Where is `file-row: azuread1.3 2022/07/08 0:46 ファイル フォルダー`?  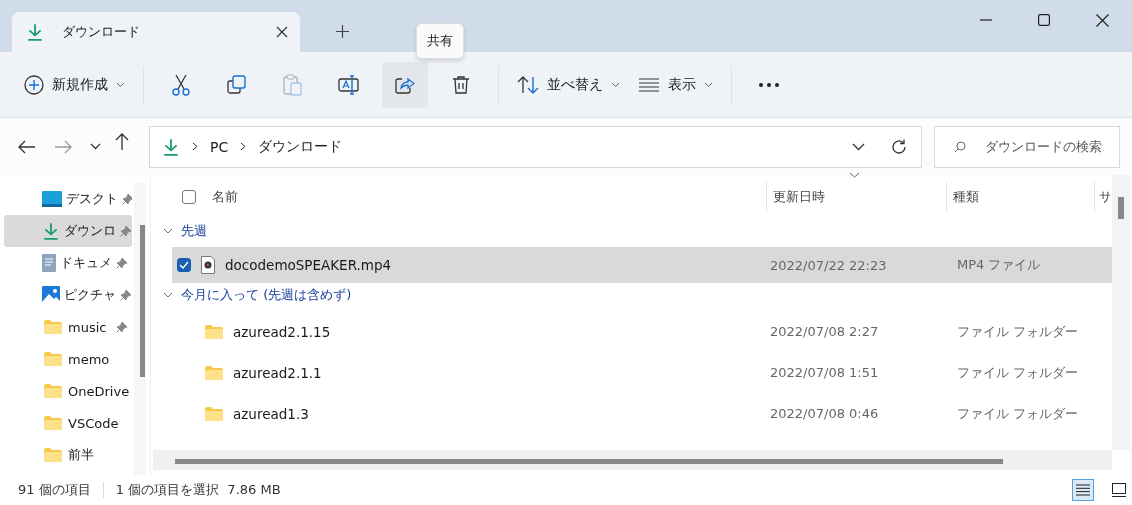
file-row: azuread1.3 2022/07/08 0:46 ファイル フォルダー is located at coordinates (642, 413).